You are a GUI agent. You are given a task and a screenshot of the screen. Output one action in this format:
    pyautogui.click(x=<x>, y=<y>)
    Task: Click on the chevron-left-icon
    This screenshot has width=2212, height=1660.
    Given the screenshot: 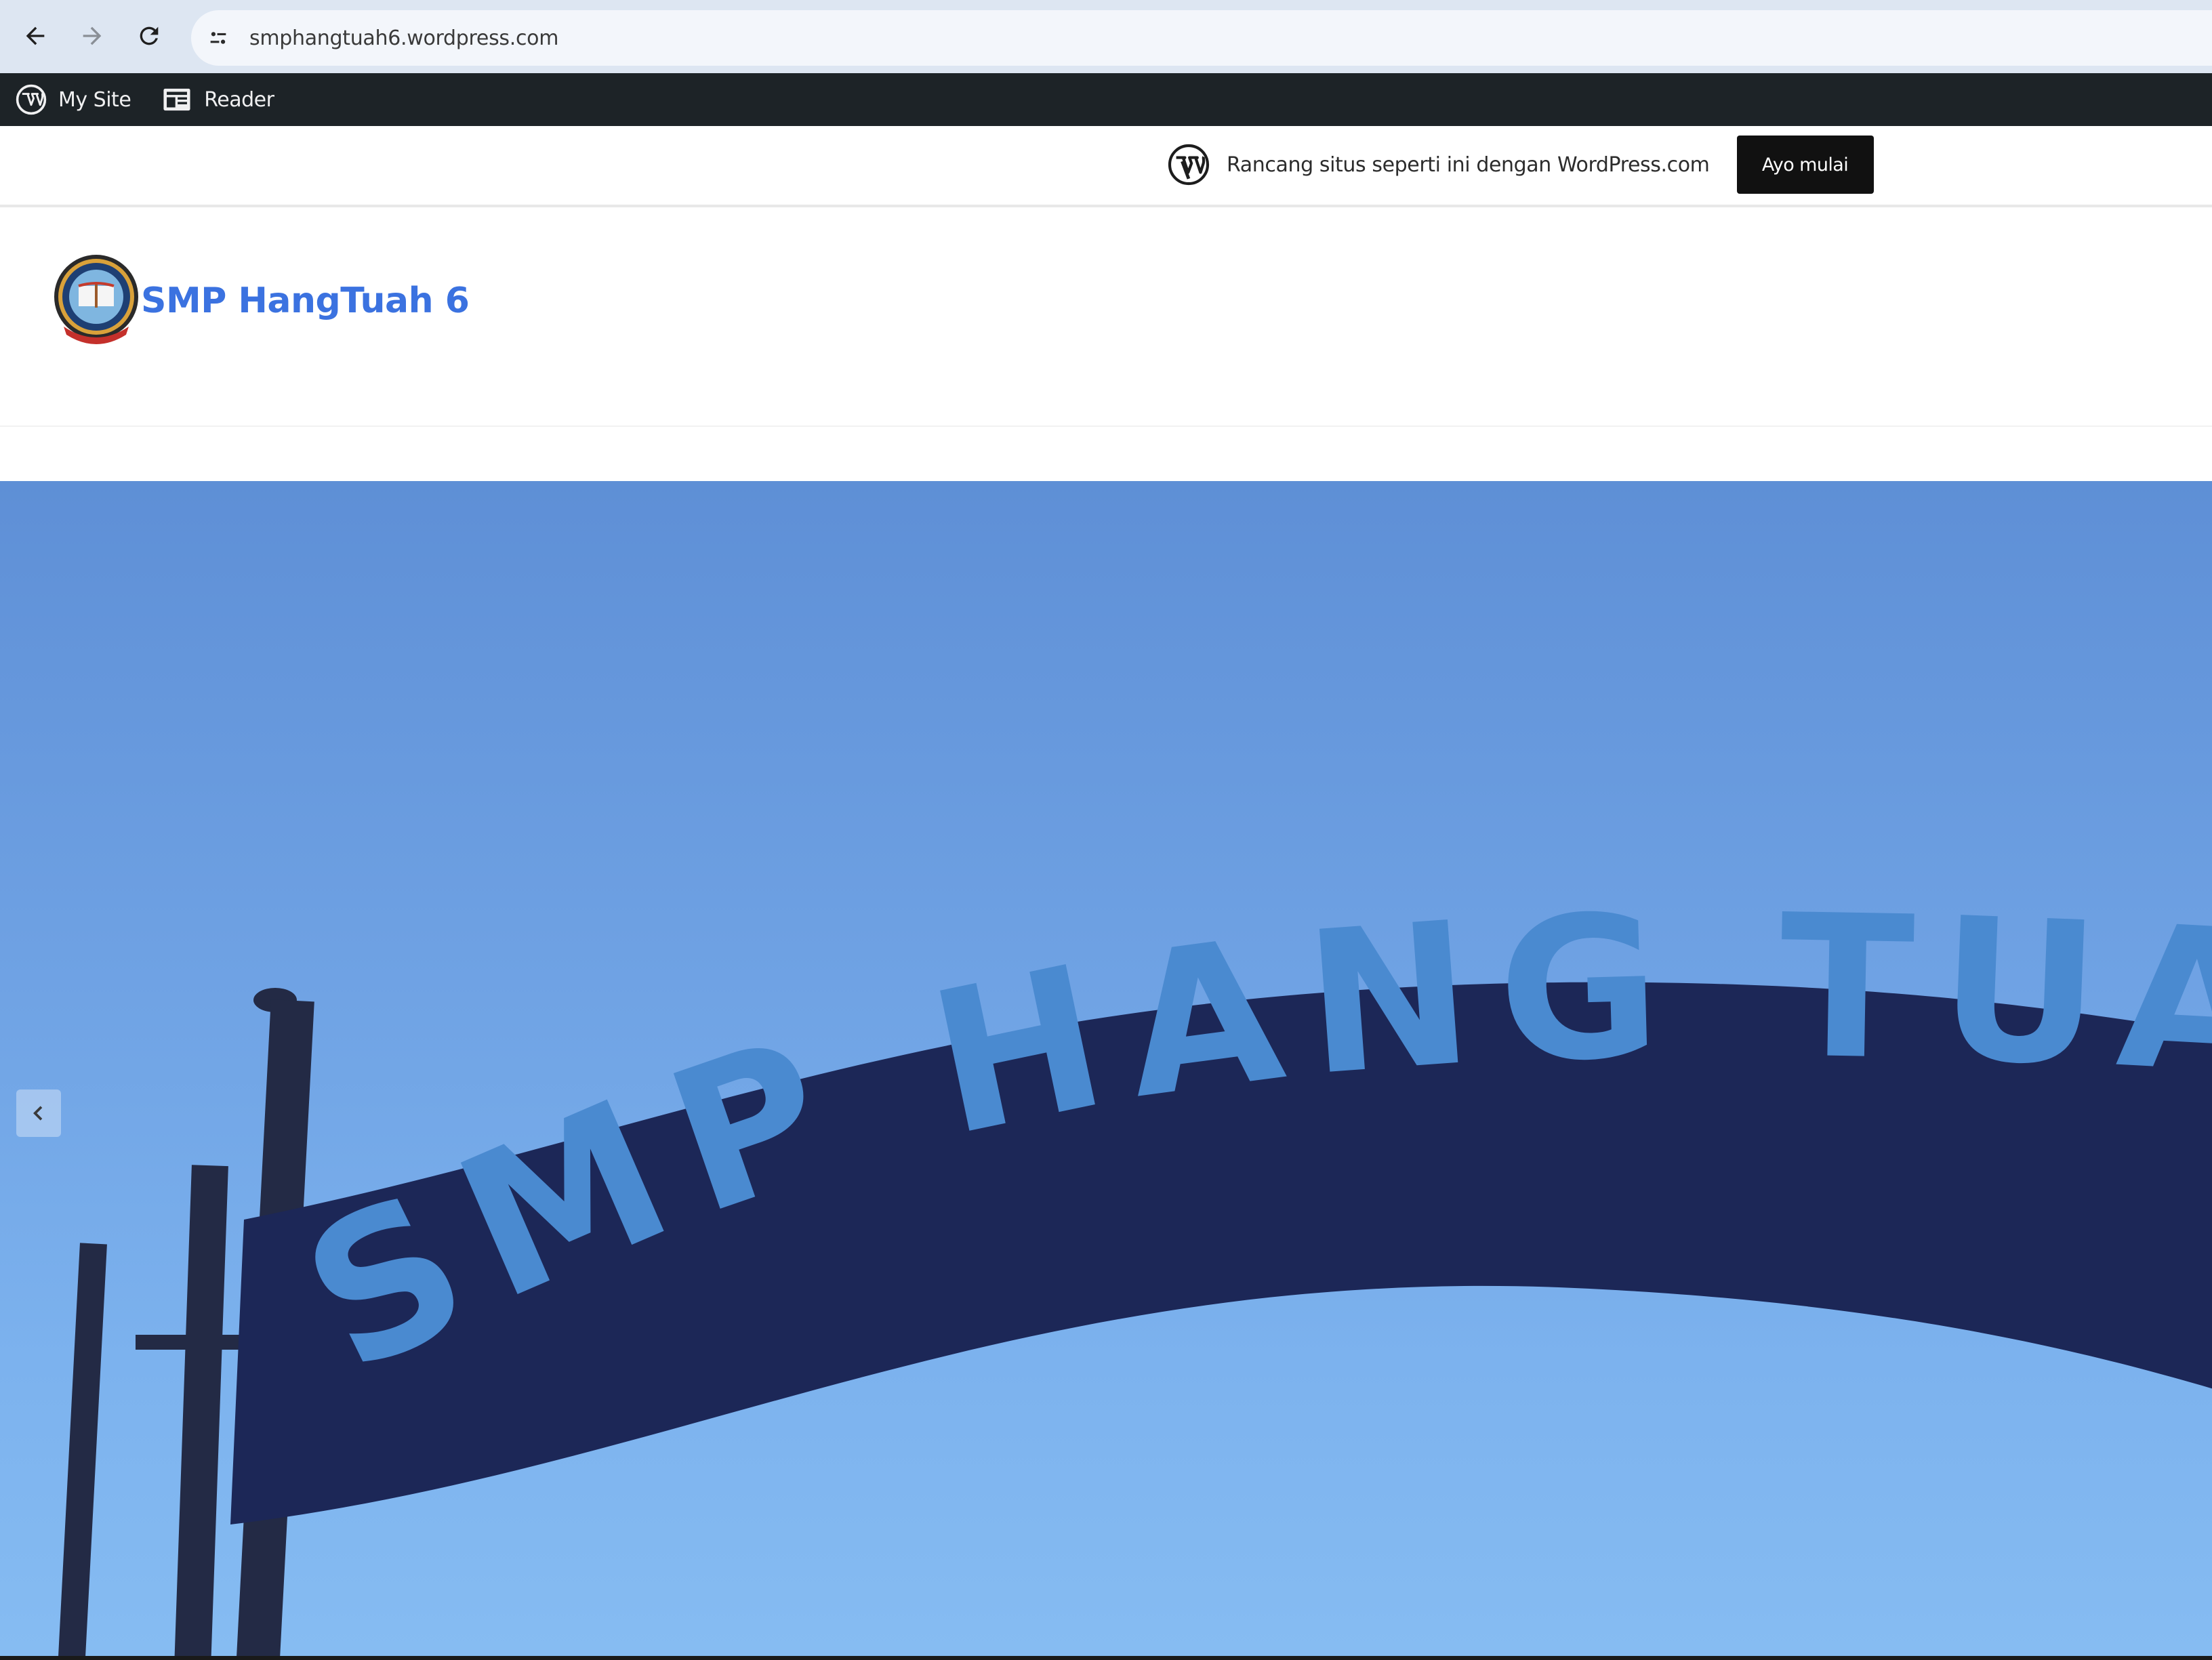 What is the action you would take?
    pyautogui.click(x=38, y=1113)
    